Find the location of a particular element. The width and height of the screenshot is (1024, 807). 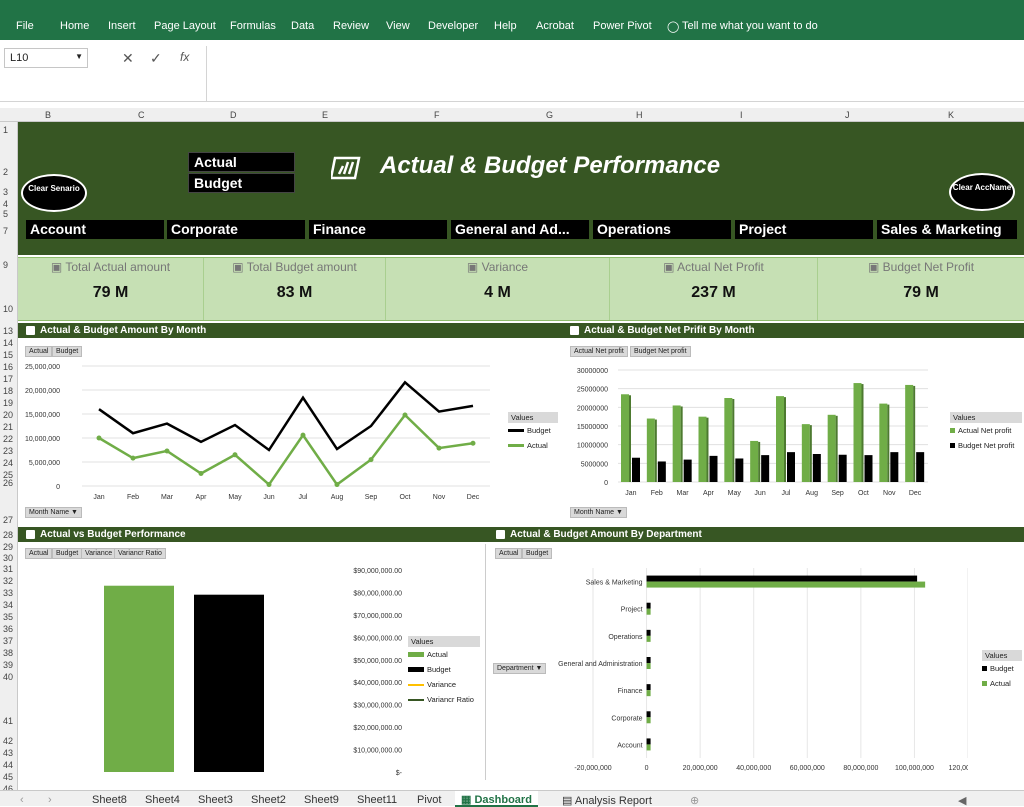

row-header: 13 is located at coordinates (8, 331).